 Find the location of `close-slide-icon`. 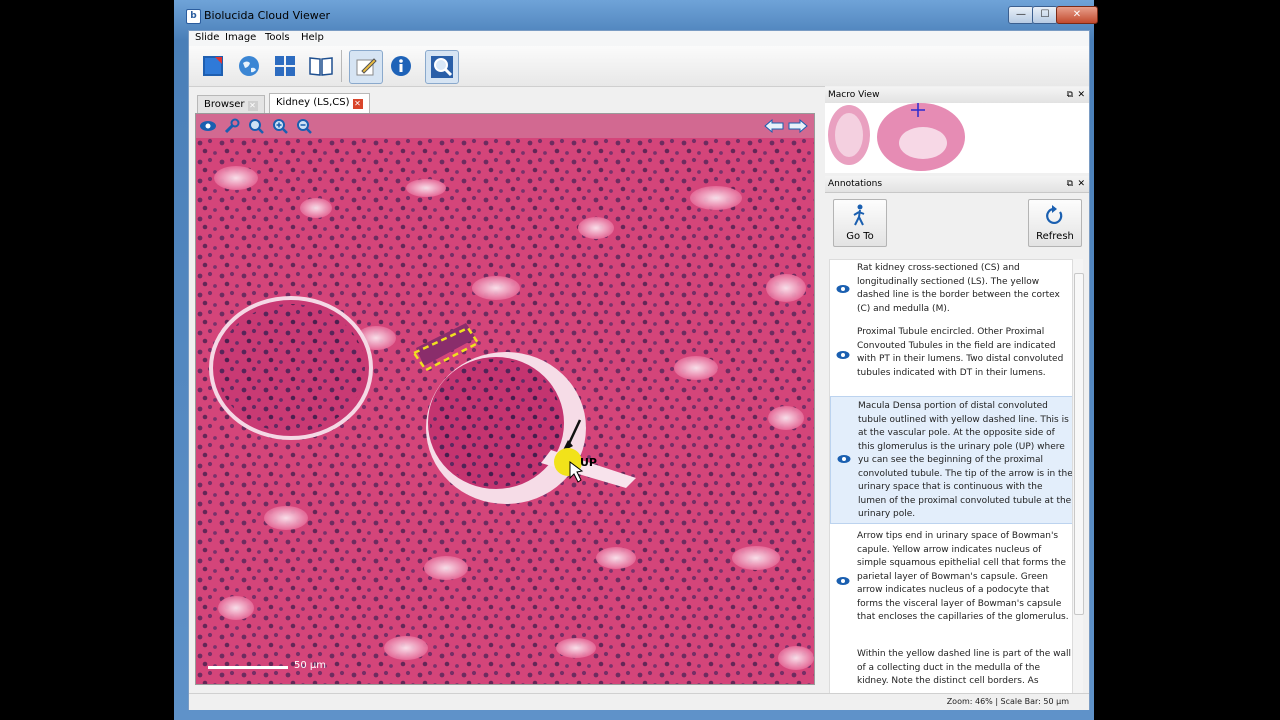

close-slide-icon is located at coordinates (213, 66).